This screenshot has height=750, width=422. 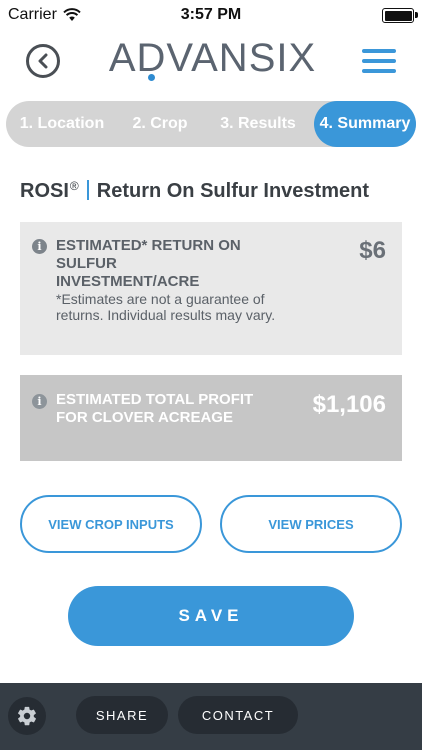 I want to click on view-crop-inputs-button: VIEW CROP INPUTS, so click(x=111, y=524).